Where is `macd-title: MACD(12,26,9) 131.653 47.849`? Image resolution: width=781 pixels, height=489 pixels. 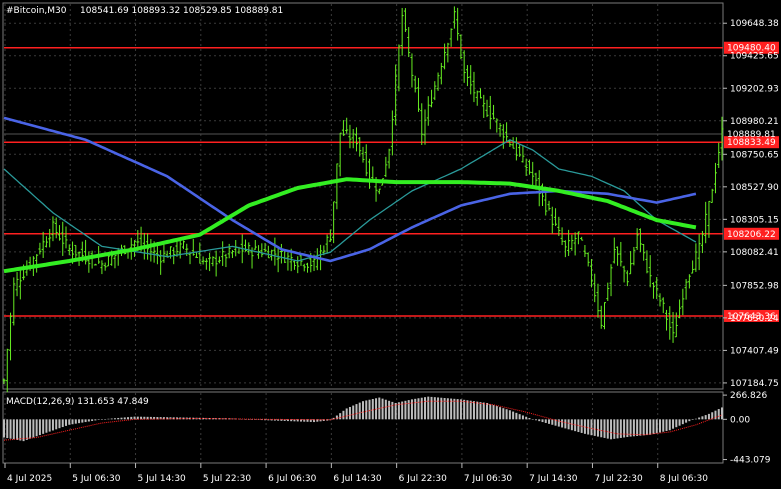
macd-title: MACD(12,26,9) 131.653 47.849 is located at coordinates (77, 402).